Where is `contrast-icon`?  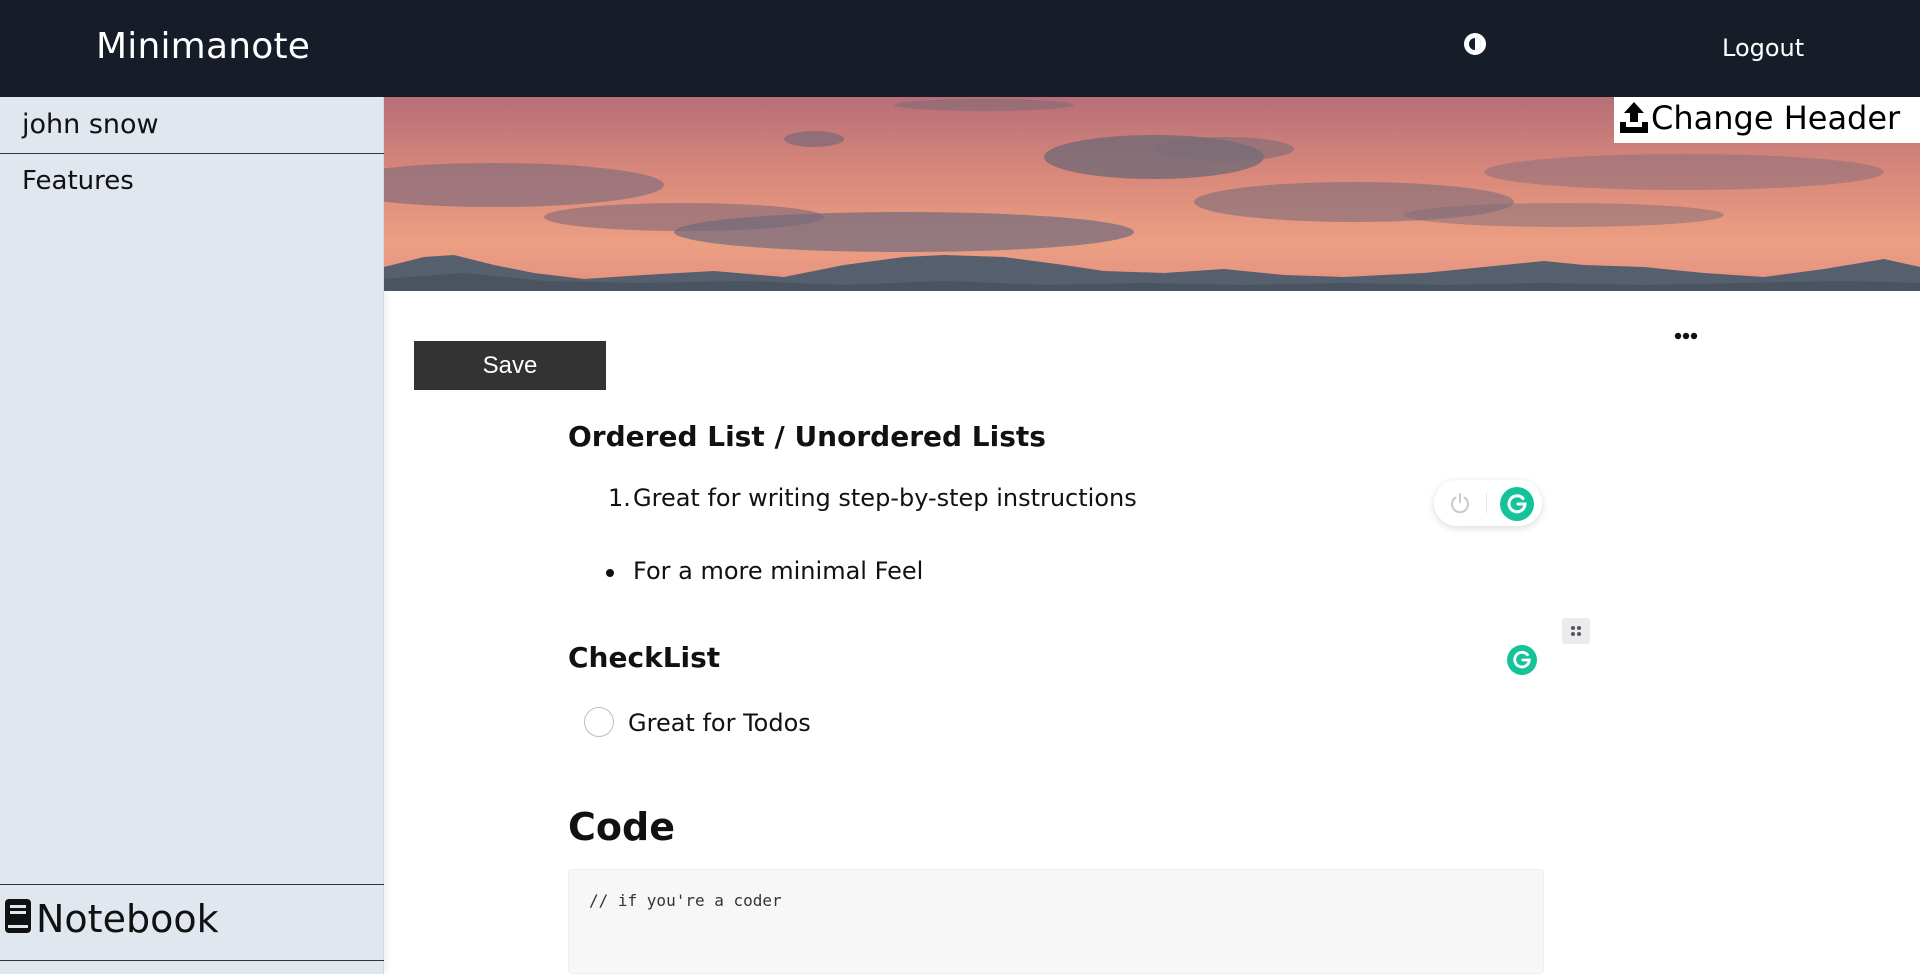 contrast-icon is located at coordinates (1475, 44).